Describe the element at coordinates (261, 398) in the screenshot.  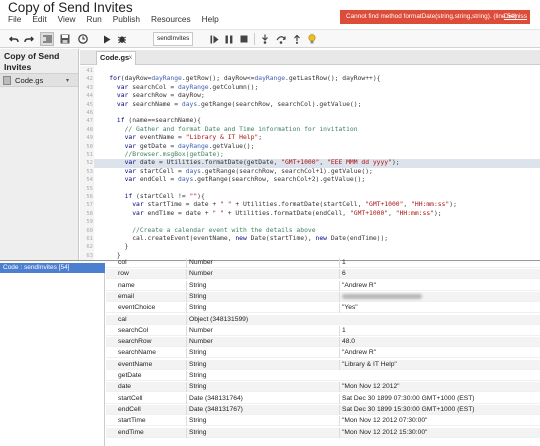
I see `variable-type: Date (348131764)` at that location.